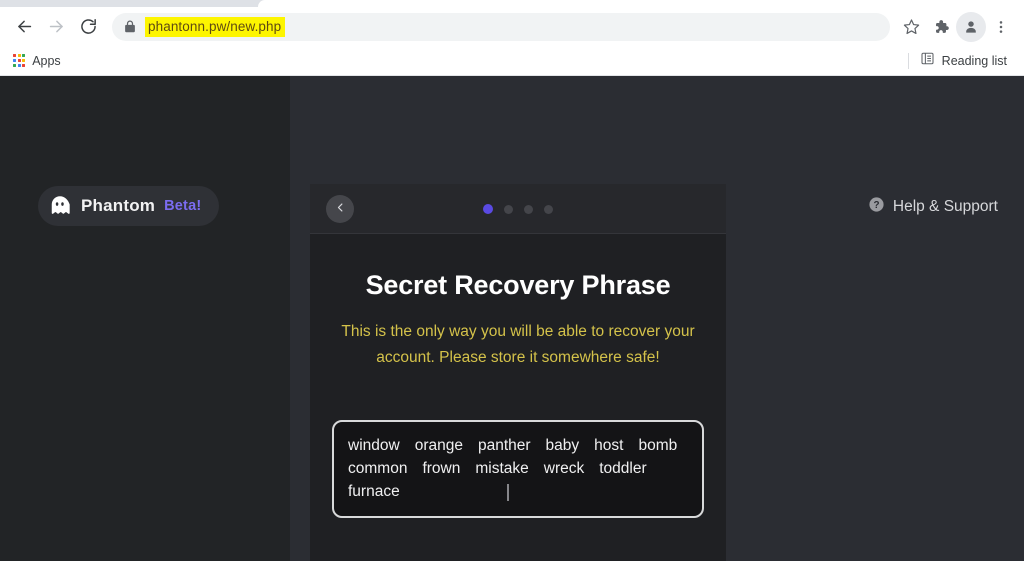 The height and width of the screenshot is (562, 1024). What do you see at coordinates (658, 445) in the screenshot?
I see `seed-word: bomb` at bounding box center [658, 445].